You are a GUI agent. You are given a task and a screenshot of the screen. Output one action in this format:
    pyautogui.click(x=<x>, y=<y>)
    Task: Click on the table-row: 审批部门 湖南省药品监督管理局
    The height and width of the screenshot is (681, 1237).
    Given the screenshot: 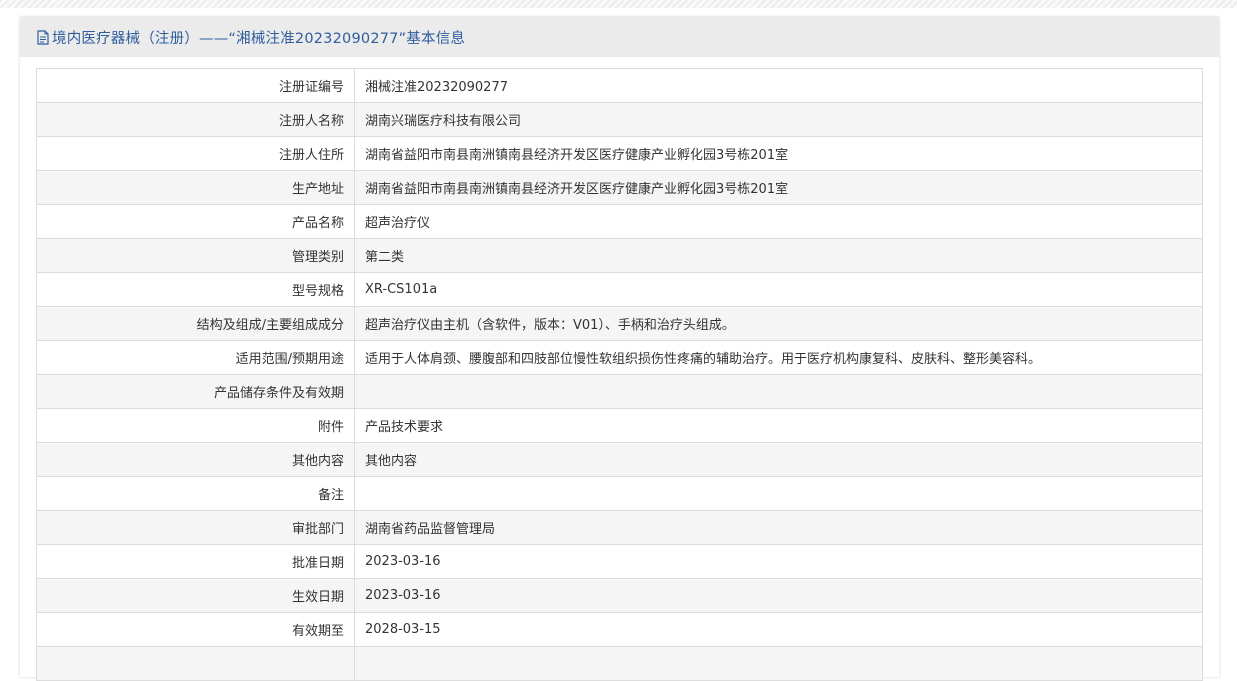 What is the action you would take?
    pyautogui.click(x=619, y=527)
    